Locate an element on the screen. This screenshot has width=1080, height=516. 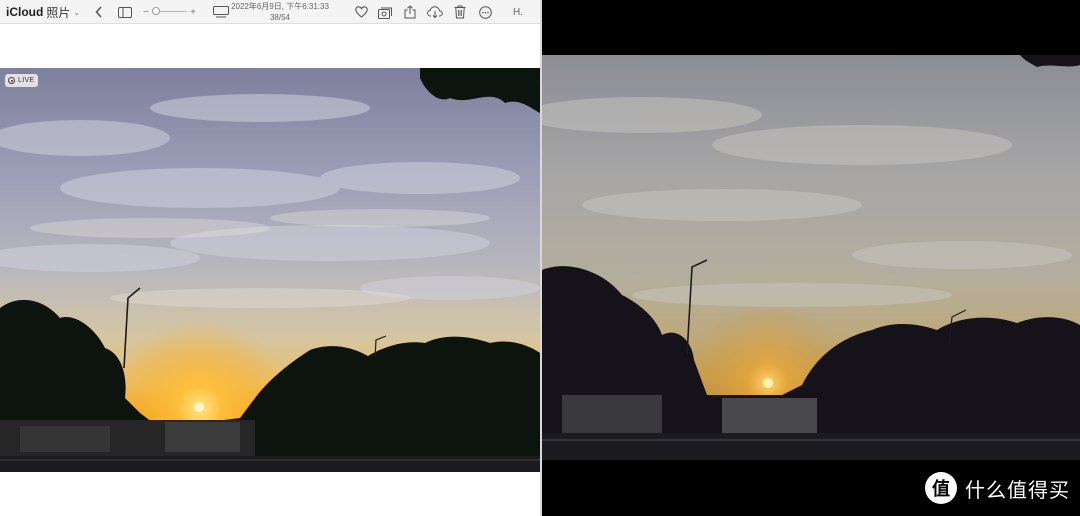
live-photo-icon is located at coordinates (11, 80).